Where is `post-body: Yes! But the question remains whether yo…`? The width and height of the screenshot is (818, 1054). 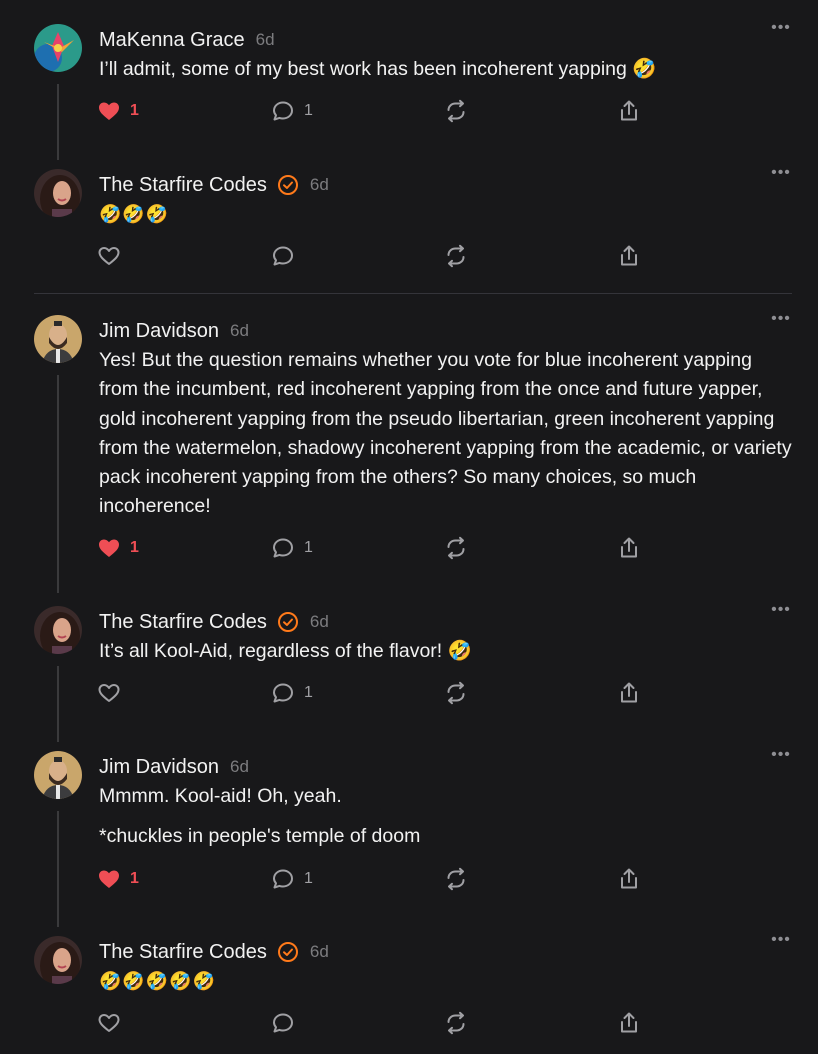 post-body: Yes! But the question remains whether yo… is located at coordinates (446, 434).